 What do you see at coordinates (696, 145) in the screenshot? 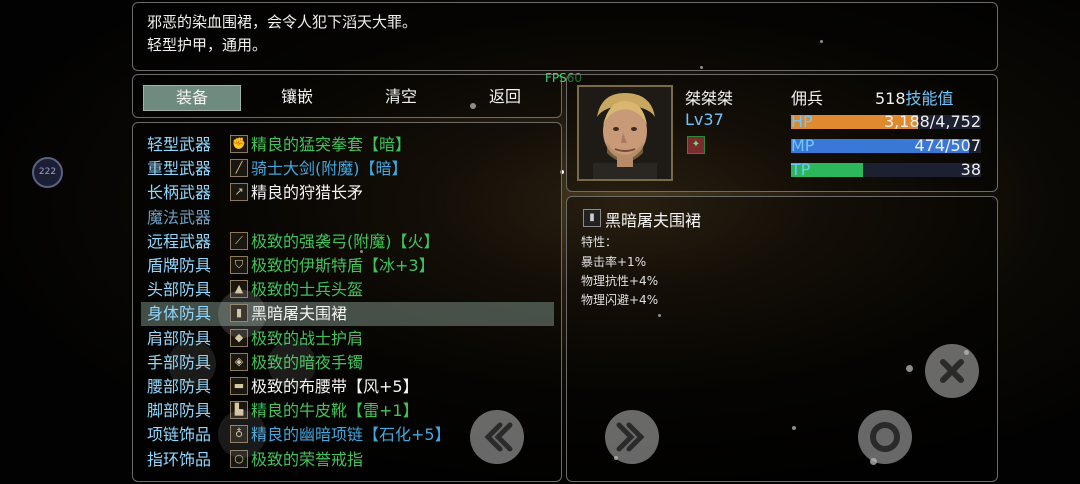
I see `status-buff-icon: ✦` at bounding box center [696, 145].